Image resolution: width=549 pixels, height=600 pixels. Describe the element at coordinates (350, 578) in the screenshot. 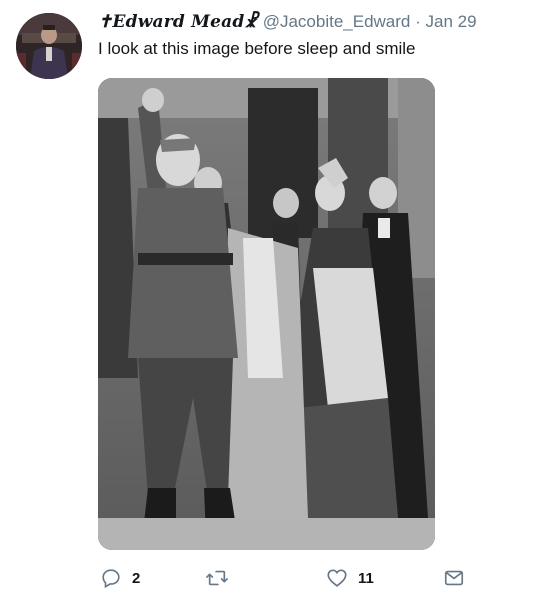

I see `like-button: 11` at that location.